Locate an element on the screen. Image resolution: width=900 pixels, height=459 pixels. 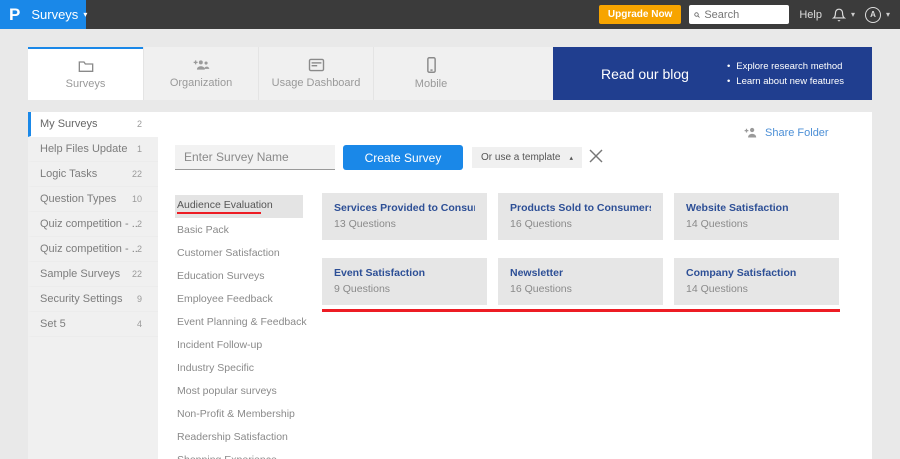
sidebar-item-sample-surveys: Sample Surveys 22 is located at coordinates (93, 274).